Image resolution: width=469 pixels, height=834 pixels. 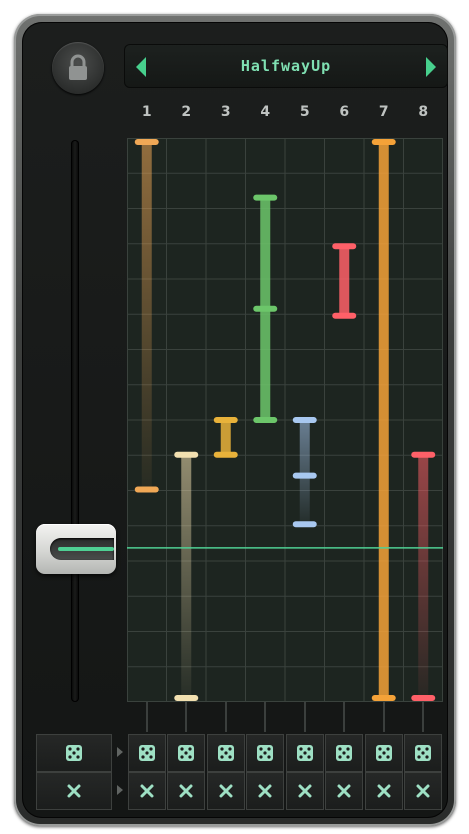 What do you see at coordinates (423, 454) in the screenshot?
I see `column-8-top-handle` at bounding box center [423, 454].